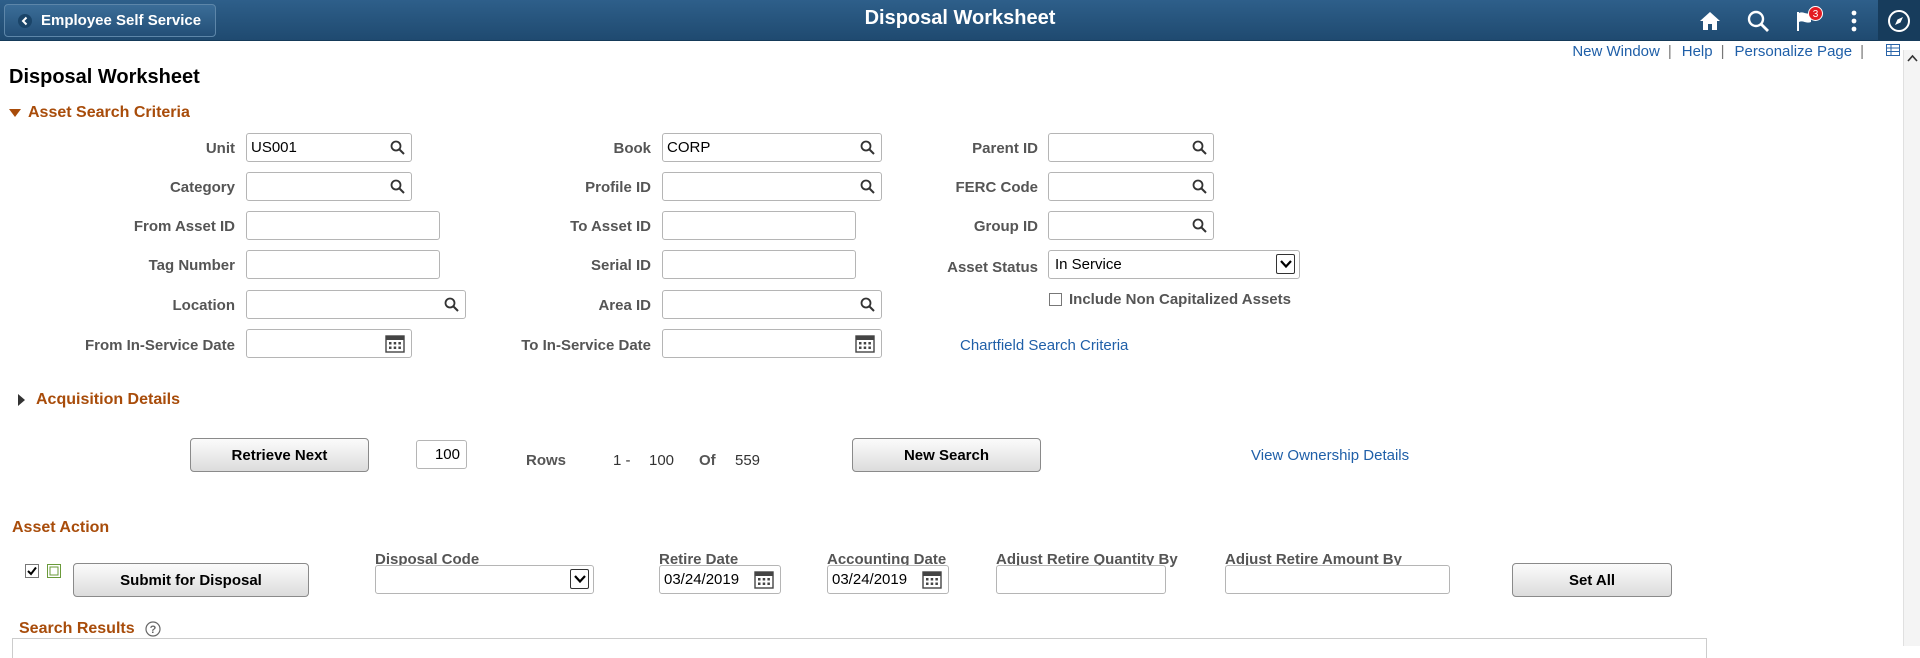 The image size is (1920, 658). Describe the element at coordinates (772, 186) in the screenshot. I see `profile-id-field` at that location.